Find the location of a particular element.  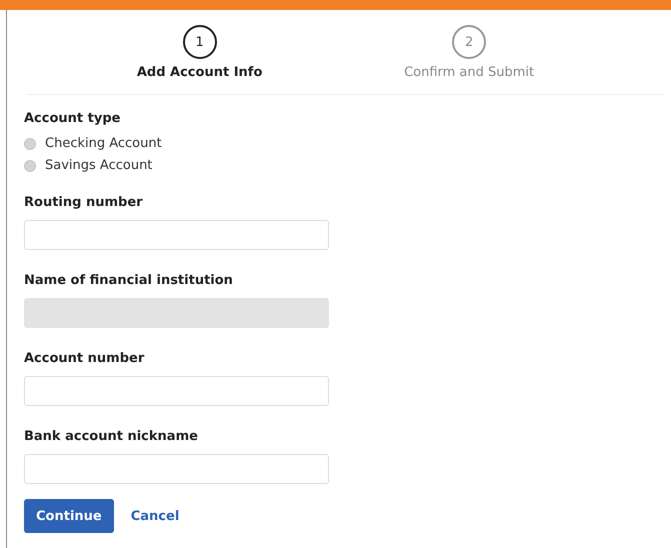

field-label: Account number is located at coordinates (85, 358).